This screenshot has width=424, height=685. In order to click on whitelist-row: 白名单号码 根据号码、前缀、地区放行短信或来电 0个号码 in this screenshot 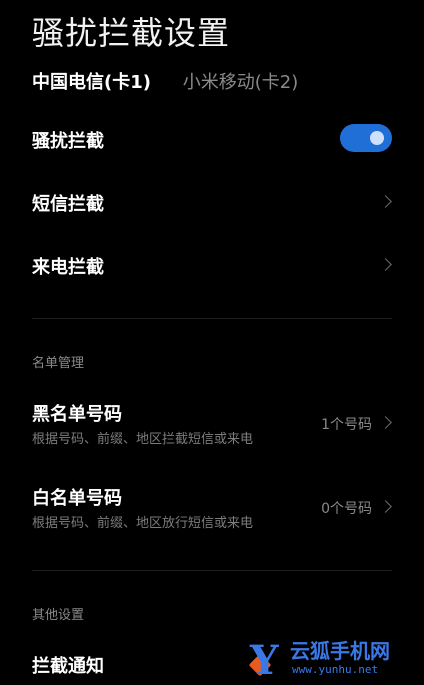, I will do `click(212, 507)`.